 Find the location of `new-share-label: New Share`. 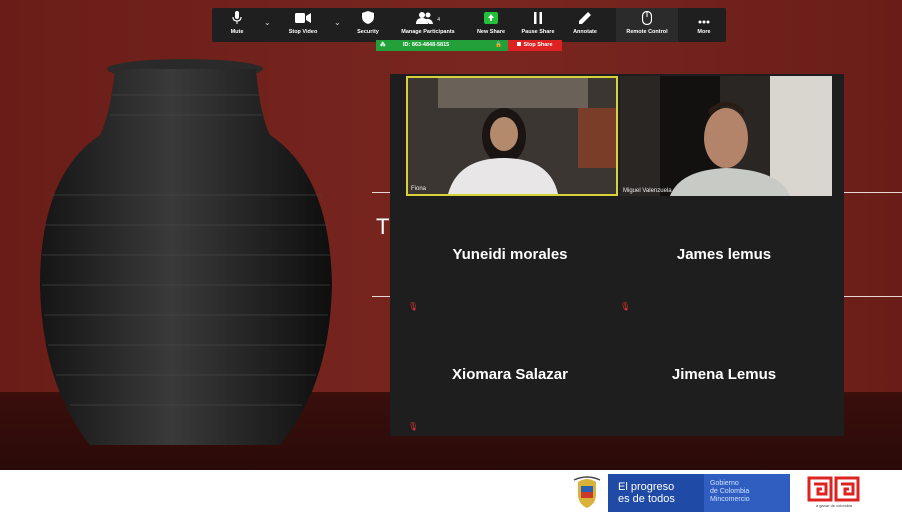

new-share-label: New Share is located at coordinates (491, 32).